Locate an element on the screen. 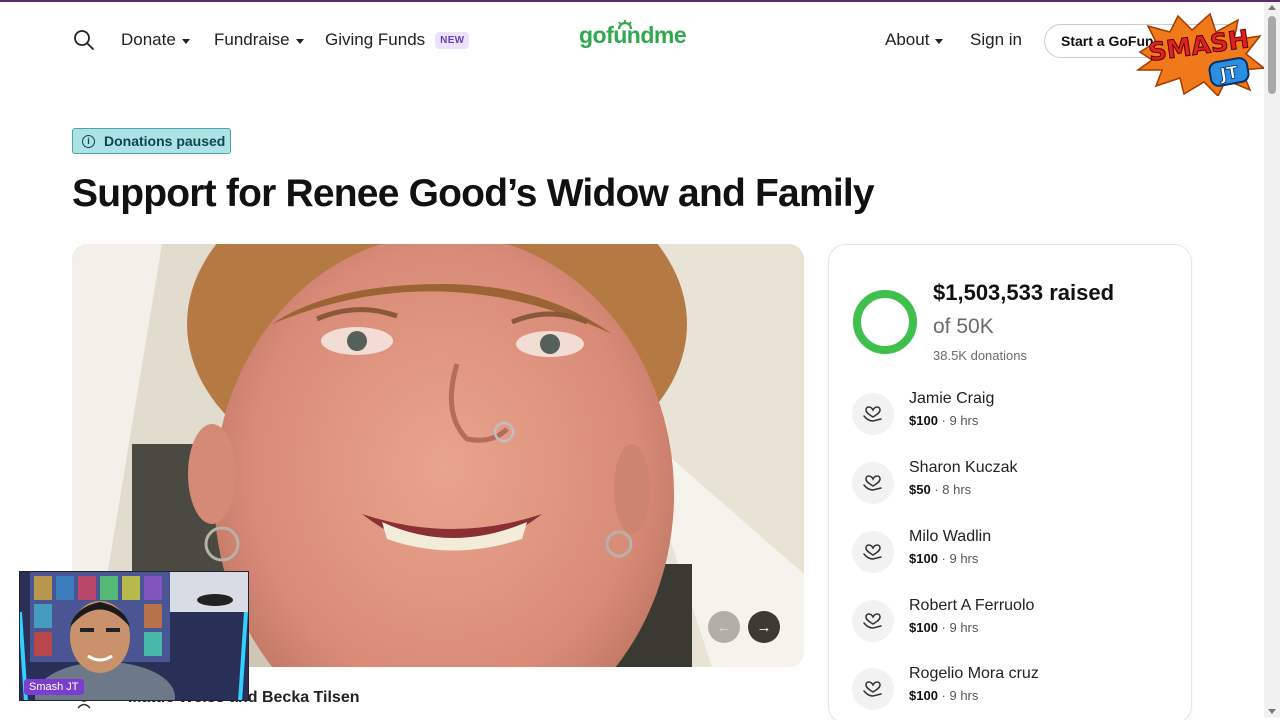  donor-name: Rogelio Mora cruz is located at coordinates (974, 673).